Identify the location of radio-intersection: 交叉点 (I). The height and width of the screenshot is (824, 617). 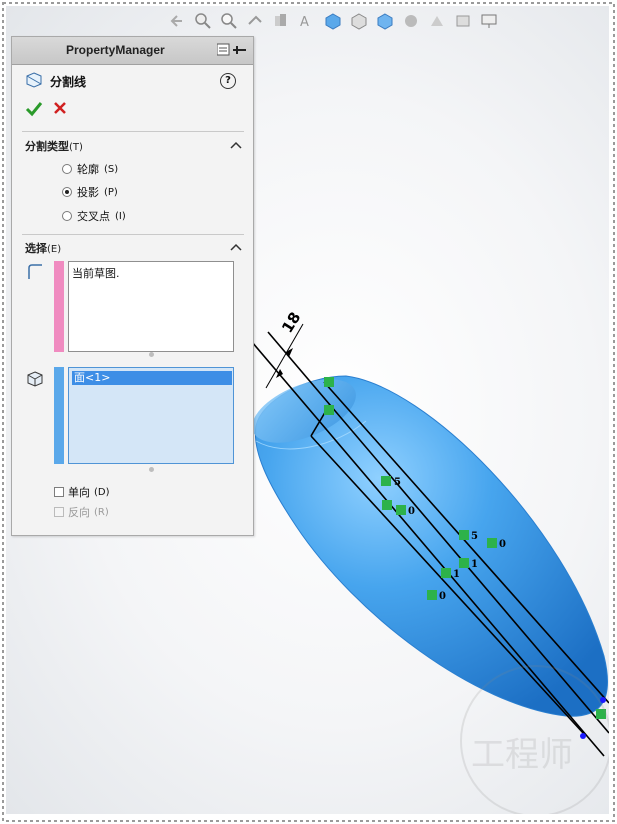
(94, 216).